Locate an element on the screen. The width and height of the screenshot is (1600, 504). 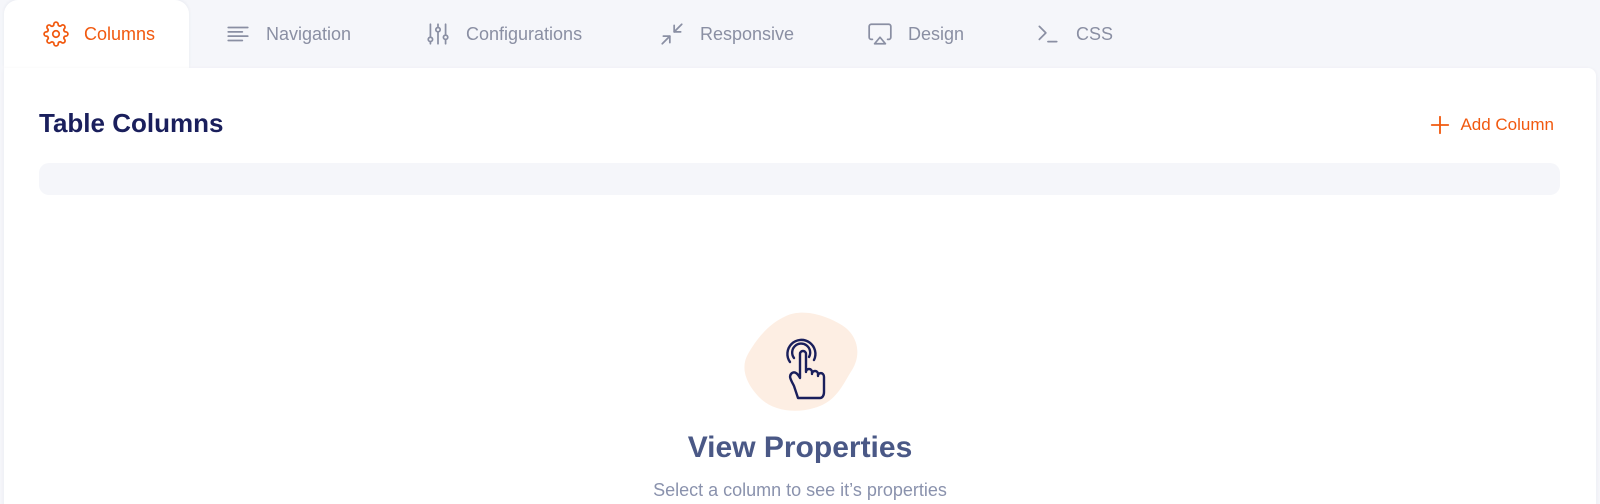
align-left-icon is located at coordinates (238, 34).